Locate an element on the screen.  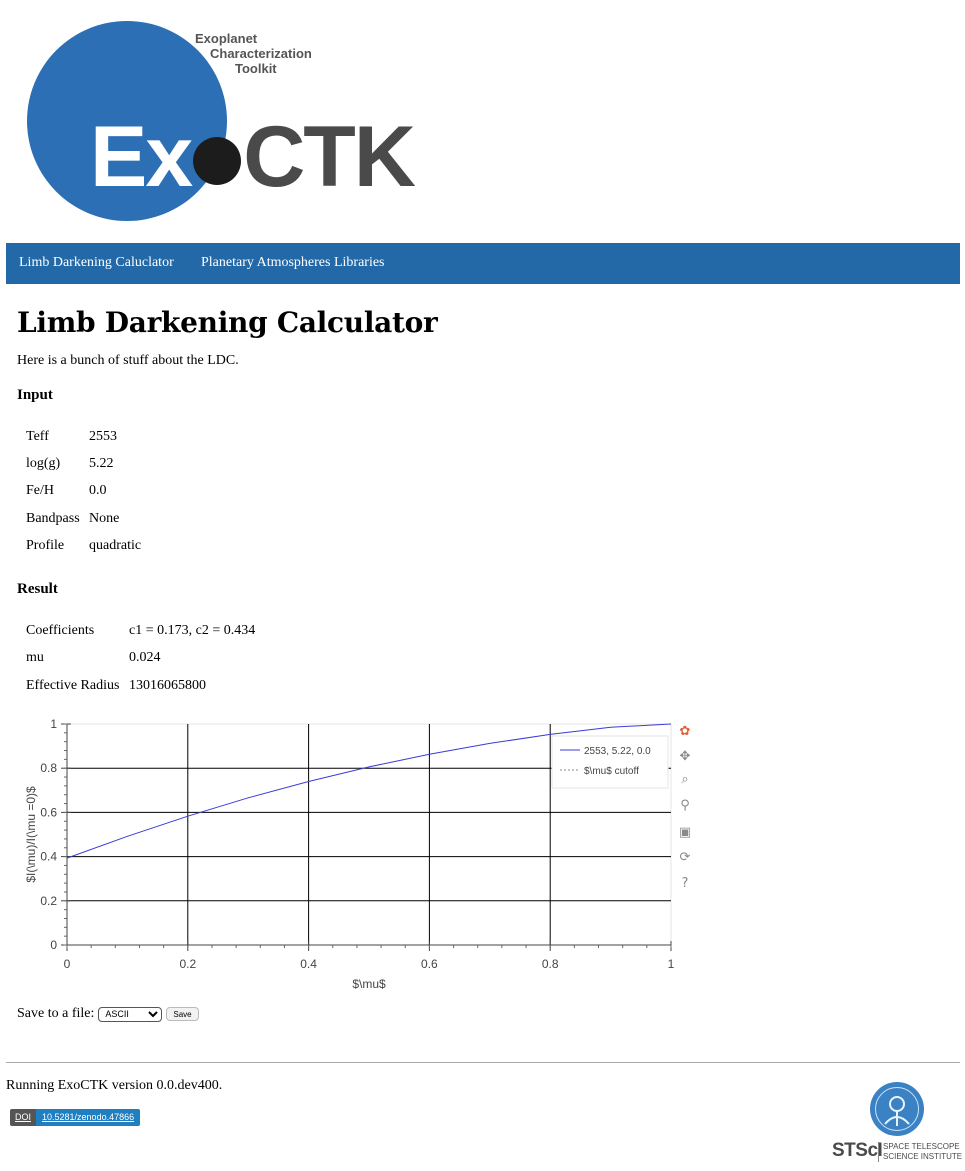
logo-line-toolkit: Toolkit is located at coordinates (256, 68).